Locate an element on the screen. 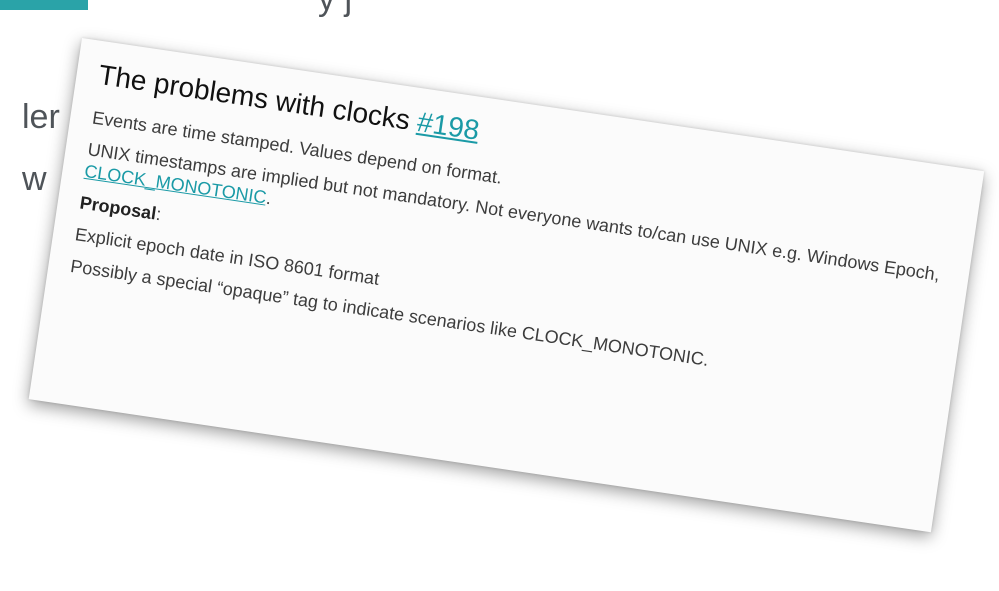 Image resolution: width=999 pixels, height=591 pixels. slide-partial-top-text: y j is located at coordinates (335, 9).